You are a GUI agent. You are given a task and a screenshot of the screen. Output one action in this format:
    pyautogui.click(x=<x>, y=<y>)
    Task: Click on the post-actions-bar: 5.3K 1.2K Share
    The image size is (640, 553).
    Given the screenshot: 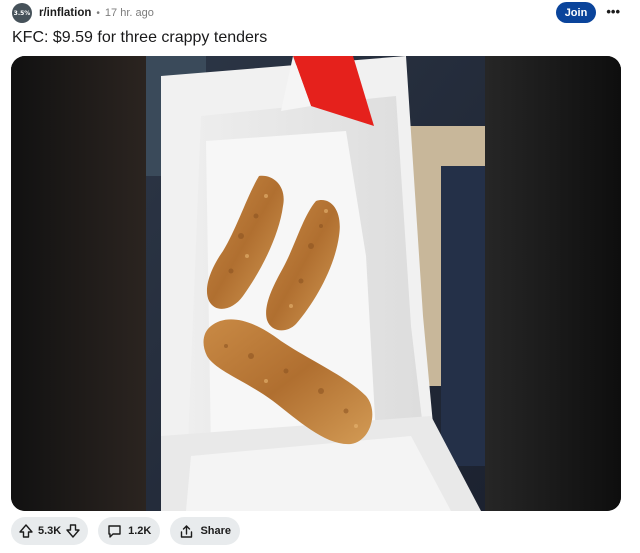 What is the action you would take?
    pyautogui.click(x=126, y=531)
    